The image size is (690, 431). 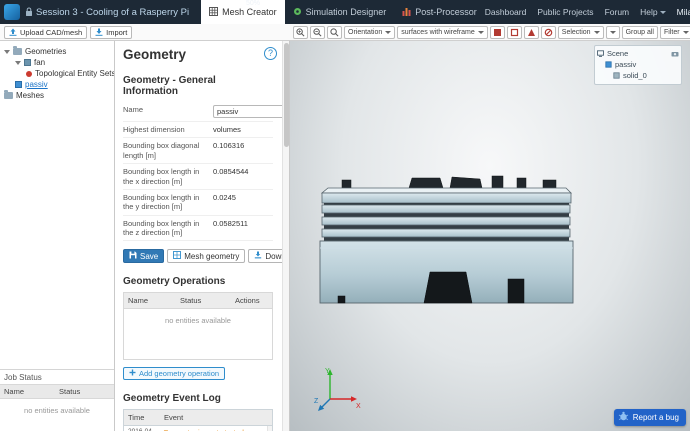 What do you see at coordinates (247, 301) in the screenshot?
I see `col-actions: Actions` at bounding box center [247, 301].